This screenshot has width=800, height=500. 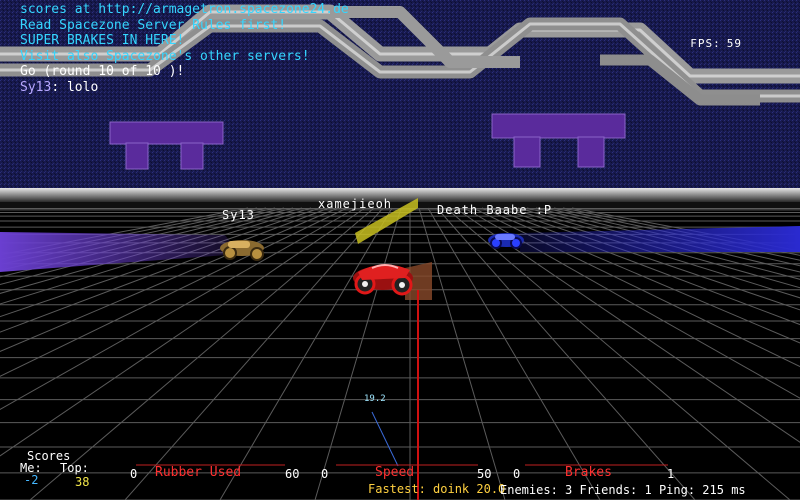 What do you see at coordinates (383, 280) in the screenshot?
I see `red-lightcycle-icon` at bounding box center [383, 280].